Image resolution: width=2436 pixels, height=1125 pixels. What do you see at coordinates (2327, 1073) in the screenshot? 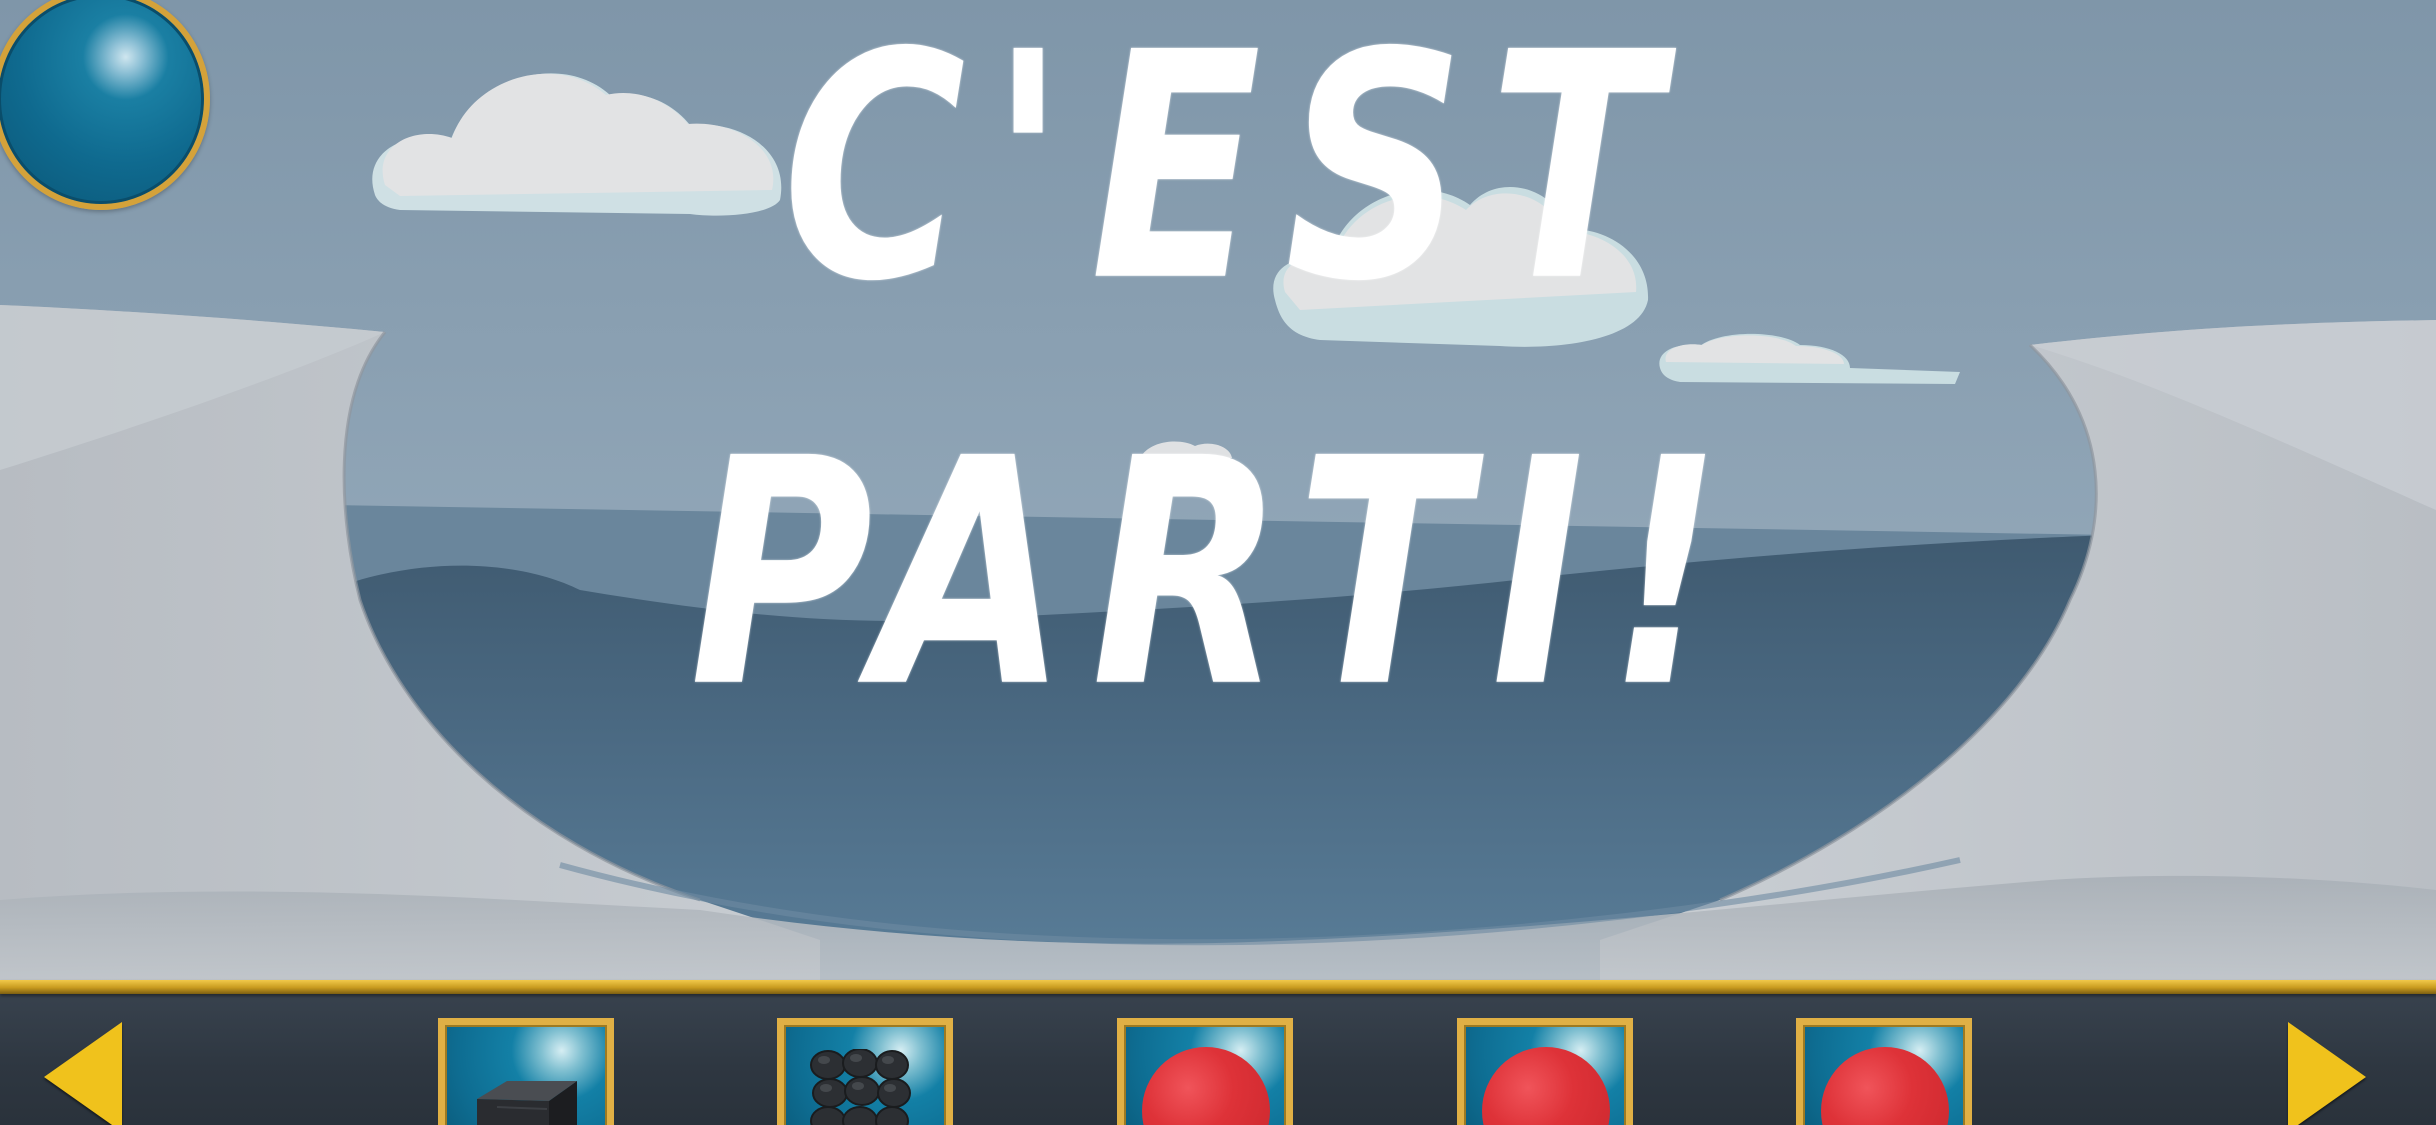
I see `triangle-right-icon` at bounding box center [2327, 1073].